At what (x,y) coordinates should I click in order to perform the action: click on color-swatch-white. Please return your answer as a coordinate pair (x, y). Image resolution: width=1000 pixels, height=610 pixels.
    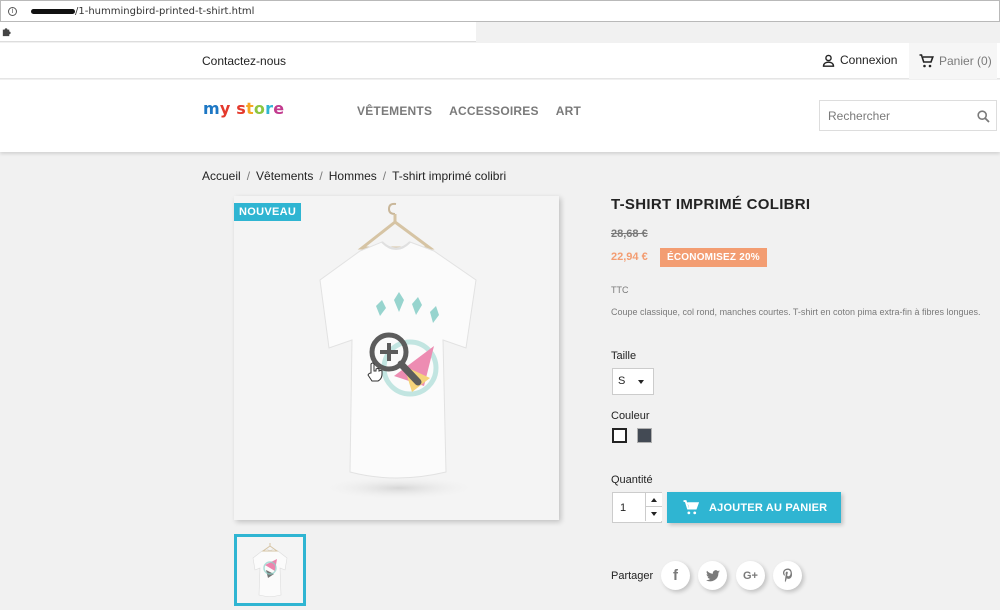
    Looking at the image, I should click on (619, 435).